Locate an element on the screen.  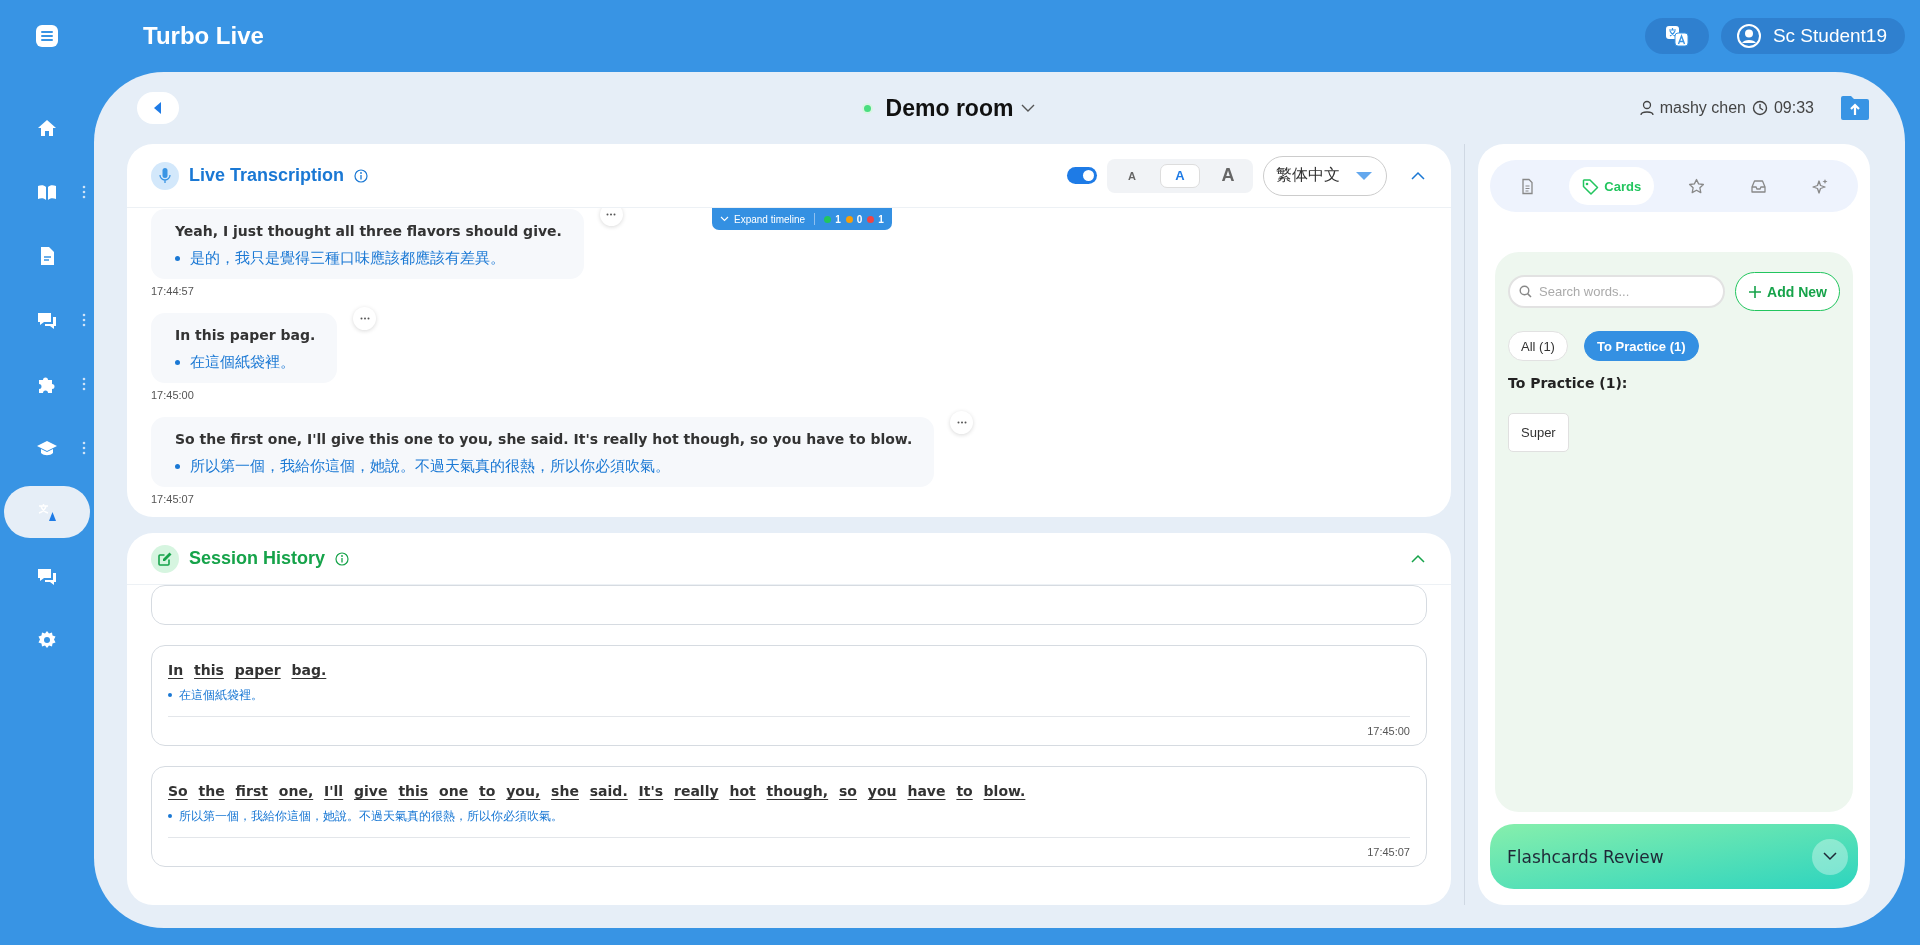
upload-button is located at coordinates (1855, 108).